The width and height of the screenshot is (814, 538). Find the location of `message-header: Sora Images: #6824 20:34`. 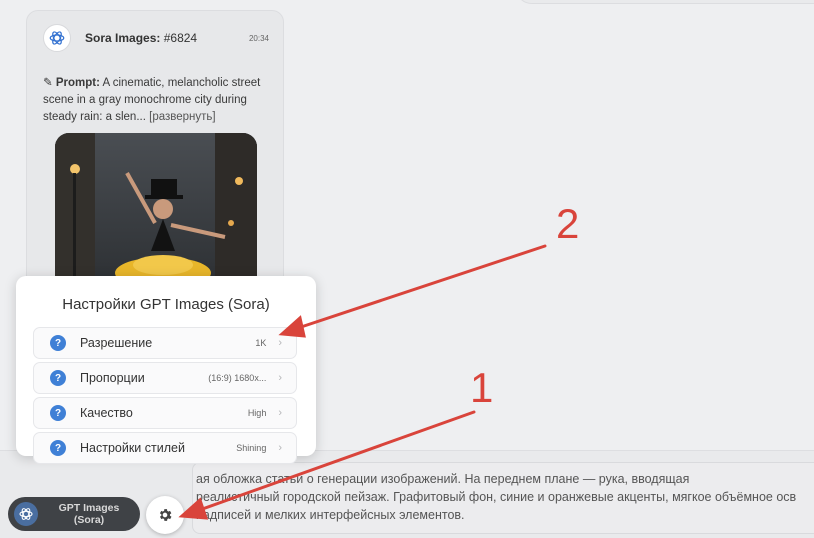

message-header: Sora Images: #6824 20:34 is located at coordinates (156, 38).